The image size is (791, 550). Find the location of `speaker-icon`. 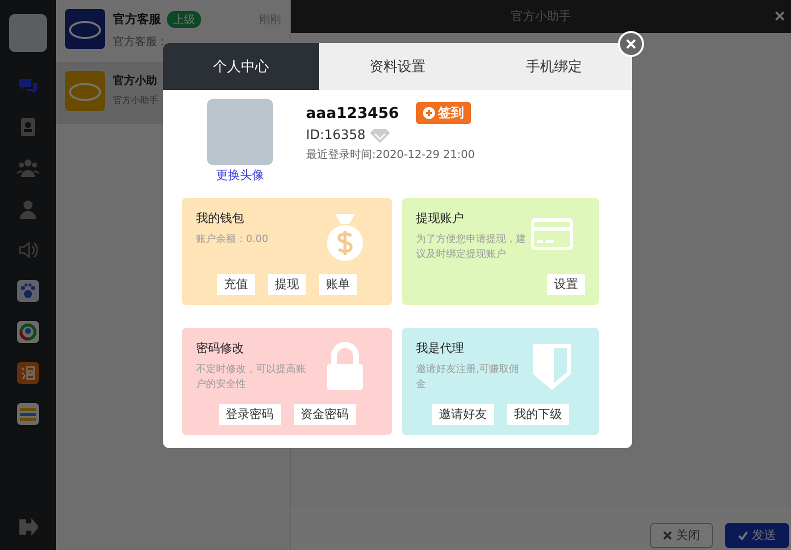

speaker-icon is located at coordinates (28, 250).